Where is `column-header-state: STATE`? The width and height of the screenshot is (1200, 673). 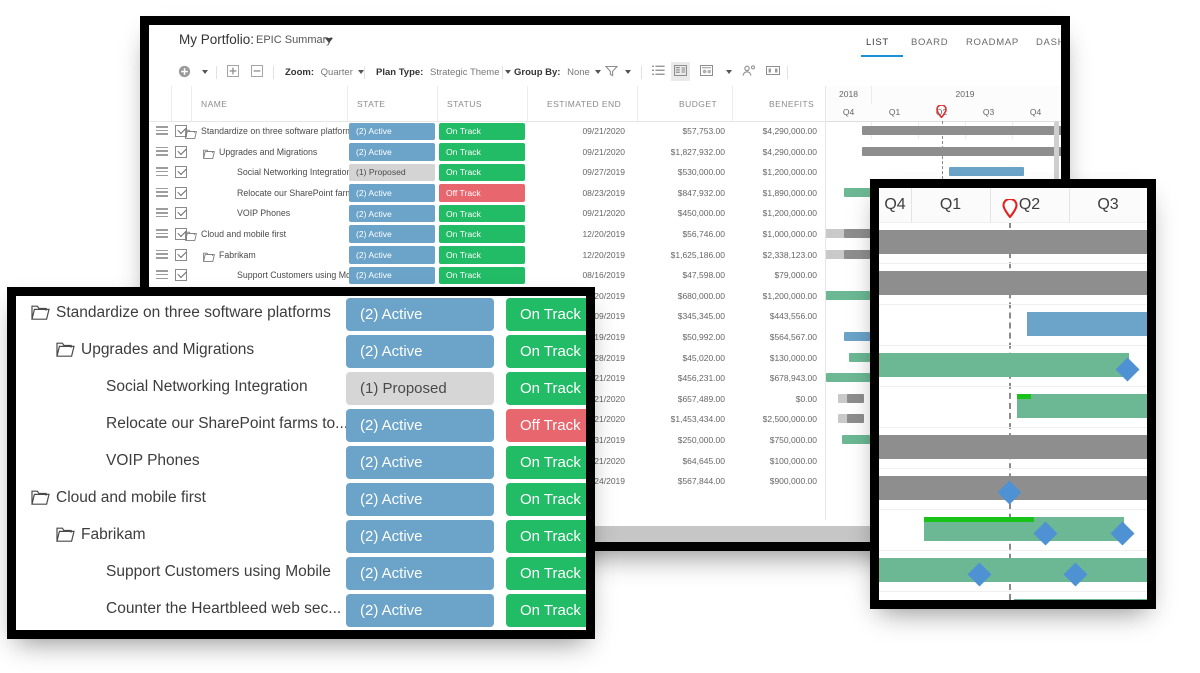
column-header-state: STATE is located at coordinates (371, 104).